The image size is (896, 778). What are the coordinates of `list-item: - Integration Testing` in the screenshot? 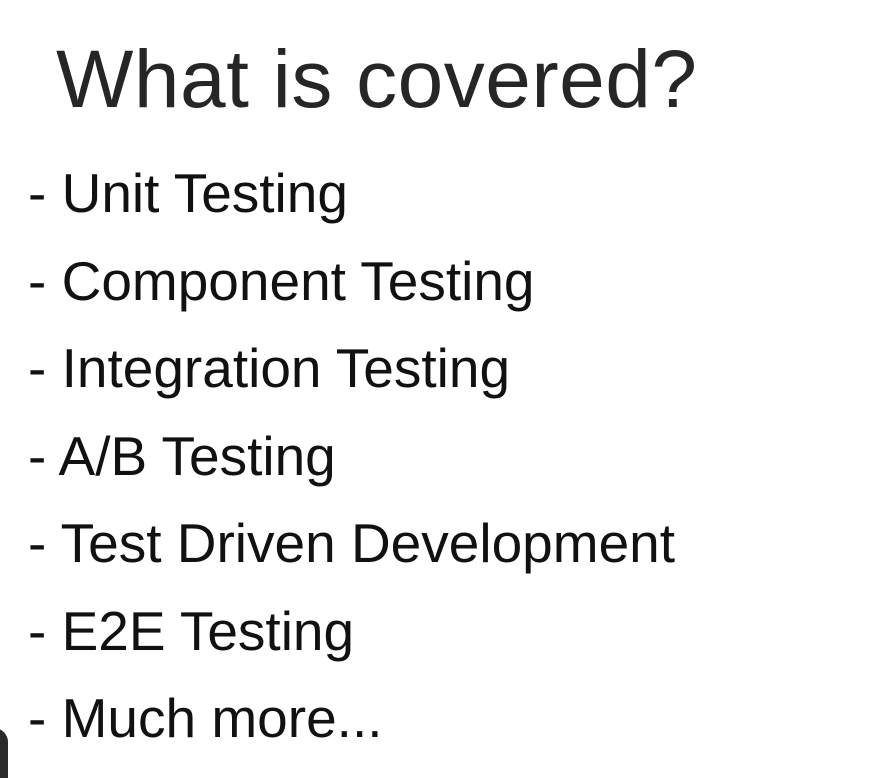 It's located at (269, 368).